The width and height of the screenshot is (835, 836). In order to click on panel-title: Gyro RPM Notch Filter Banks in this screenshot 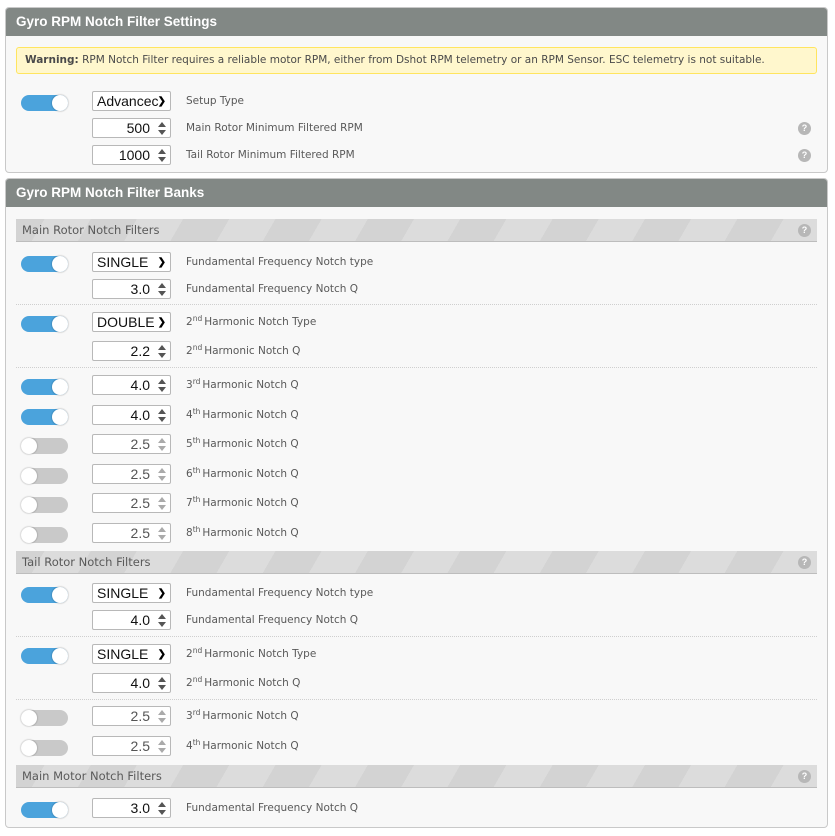, I will do `click(416, 193)`.